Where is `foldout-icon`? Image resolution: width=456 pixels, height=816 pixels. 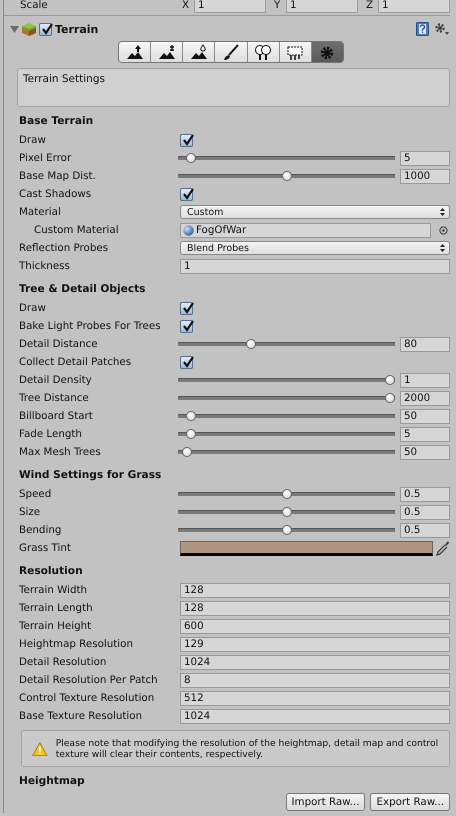
foldout-icon is located at coordinates (14, 29).